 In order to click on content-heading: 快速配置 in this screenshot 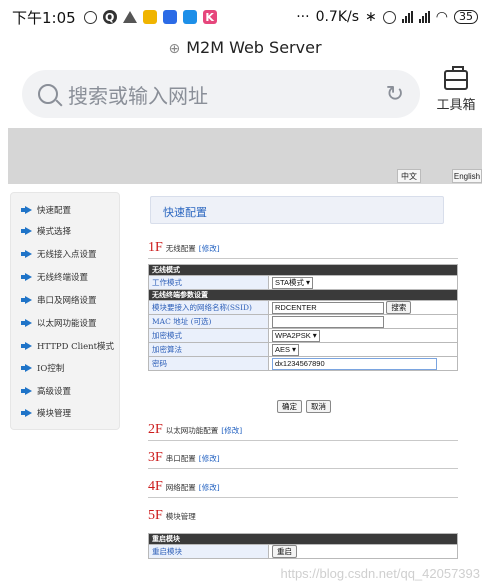, I will do `click(185, 212)`.